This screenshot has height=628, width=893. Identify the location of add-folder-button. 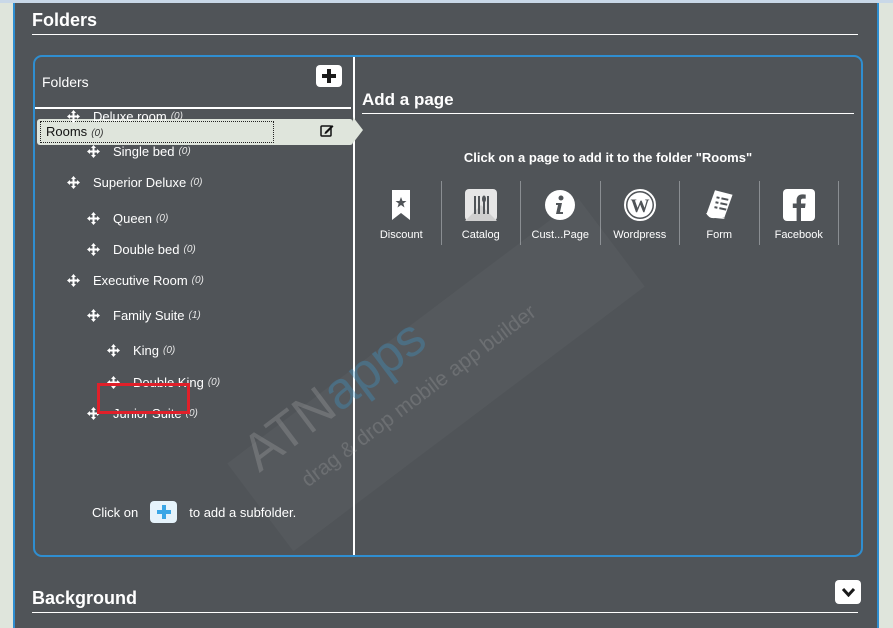
(329, 76).